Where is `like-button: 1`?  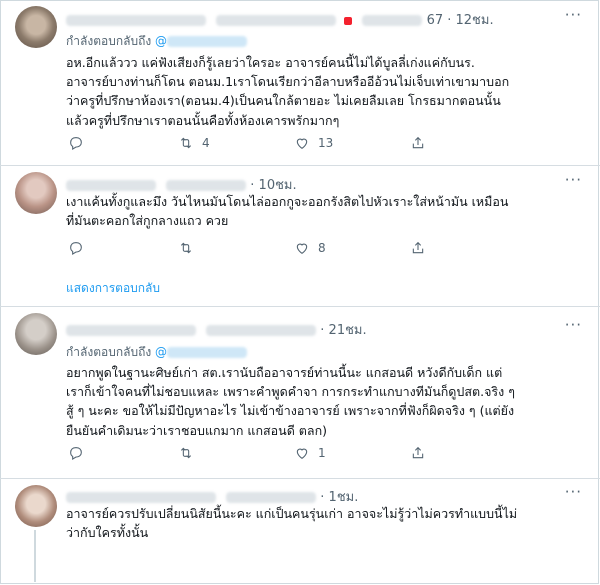 like-button: 1 is located at coordinates (310, 453).